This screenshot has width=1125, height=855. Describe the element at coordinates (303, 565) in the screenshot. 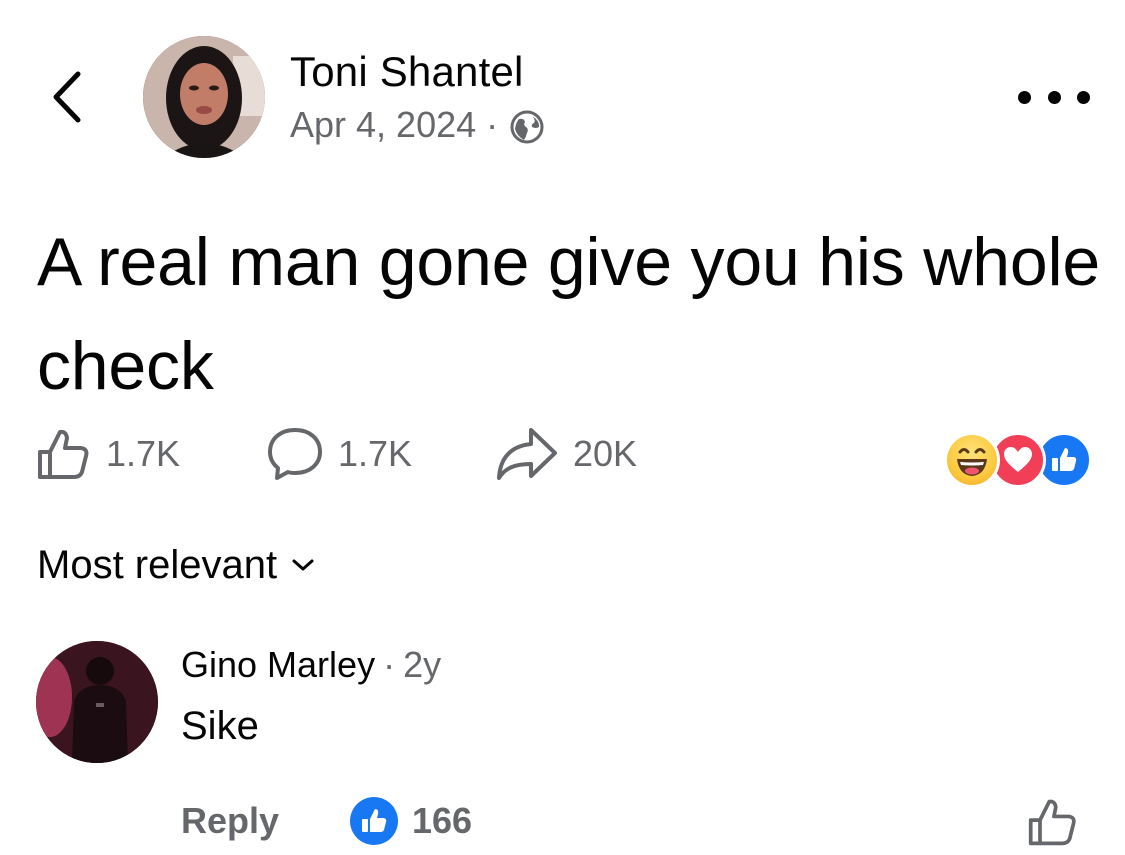

I see `chevron-down-icon` at that location.